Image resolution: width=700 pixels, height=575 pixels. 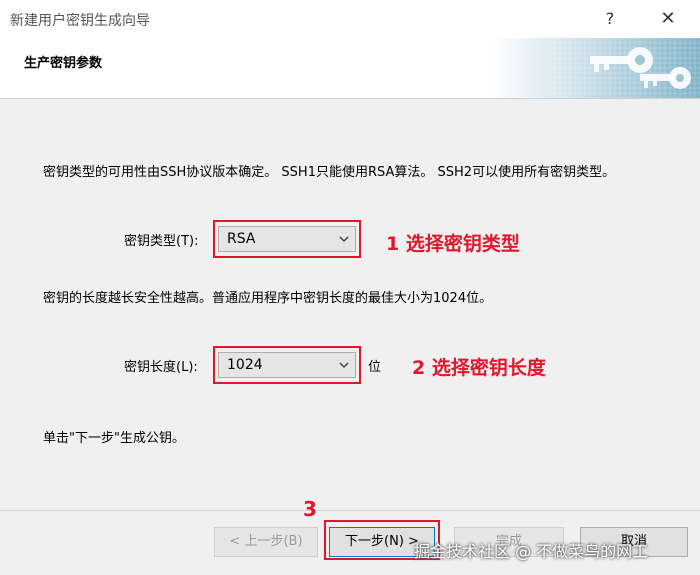 What do you see at coordinates (287, 239) in the screenshot?
I see `annotation-box-key-type` at bounding box center [287, 239].